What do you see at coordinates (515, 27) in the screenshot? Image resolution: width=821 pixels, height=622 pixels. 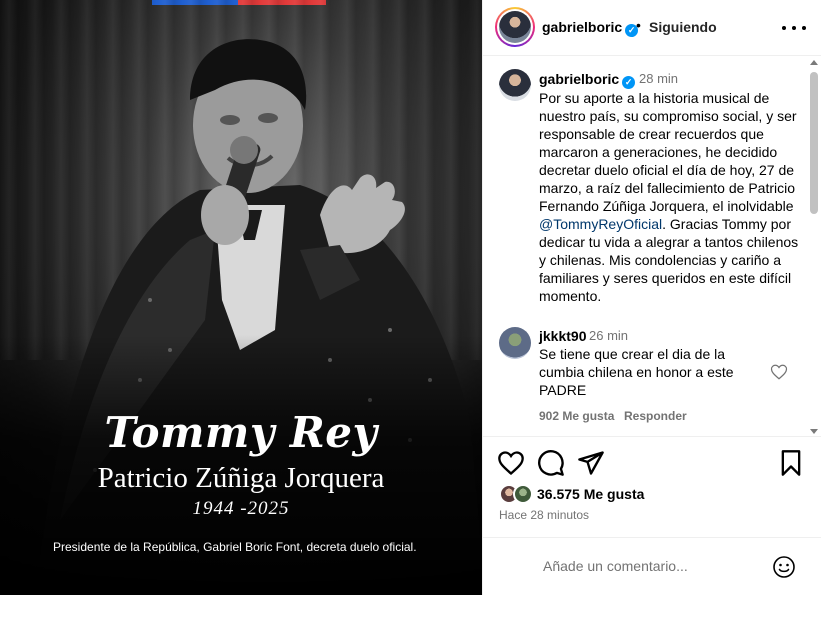 I see `profile-avatar` at bounding box center [515, 27].